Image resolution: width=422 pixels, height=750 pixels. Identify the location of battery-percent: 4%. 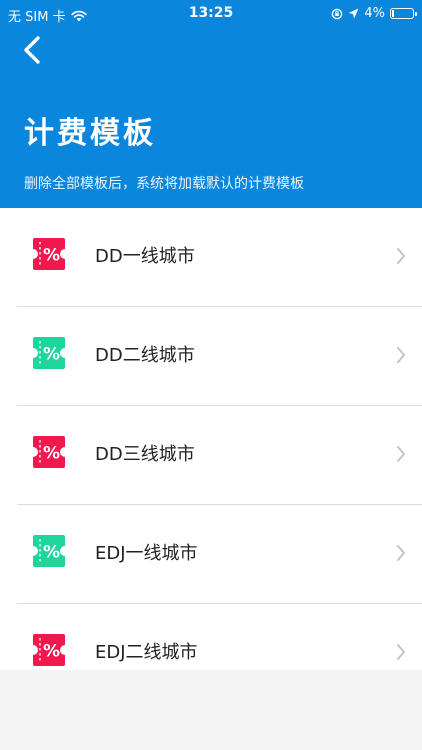
(374, 13).